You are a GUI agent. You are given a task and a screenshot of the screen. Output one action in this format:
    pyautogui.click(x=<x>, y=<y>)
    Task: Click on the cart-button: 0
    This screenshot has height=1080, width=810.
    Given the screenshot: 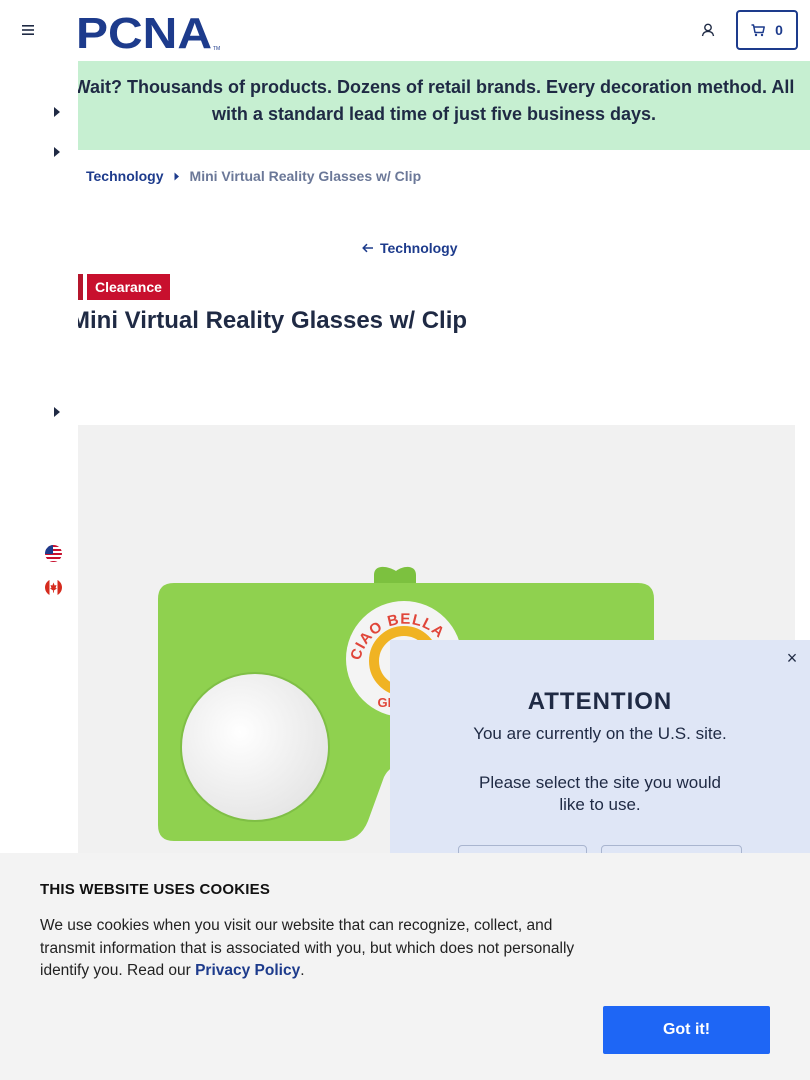 What is the action you would take?
    pyautogui.click(x=767, y=30)
    